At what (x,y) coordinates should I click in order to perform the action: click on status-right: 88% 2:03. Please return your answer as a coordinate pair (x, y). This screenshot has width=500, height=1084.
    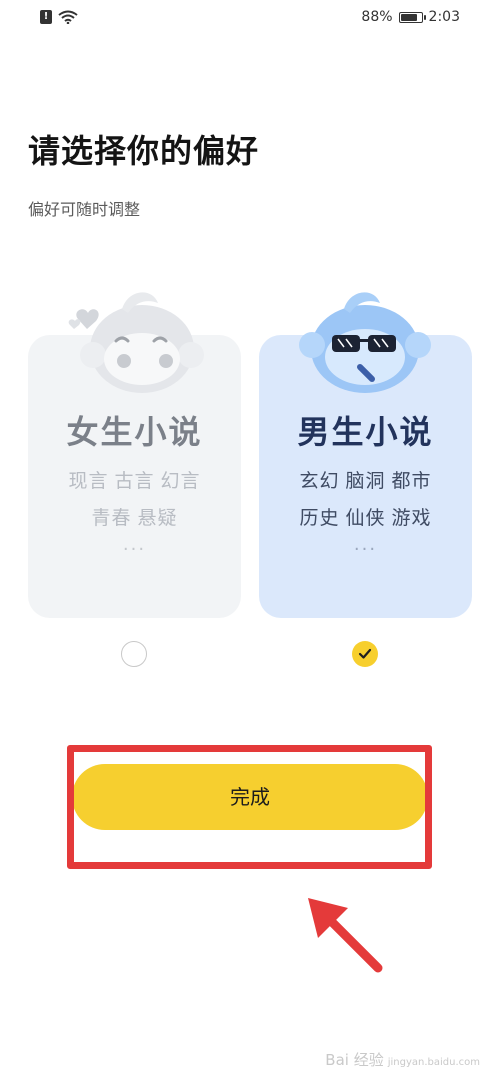
    Looking at the image, I should click on (410, 17).